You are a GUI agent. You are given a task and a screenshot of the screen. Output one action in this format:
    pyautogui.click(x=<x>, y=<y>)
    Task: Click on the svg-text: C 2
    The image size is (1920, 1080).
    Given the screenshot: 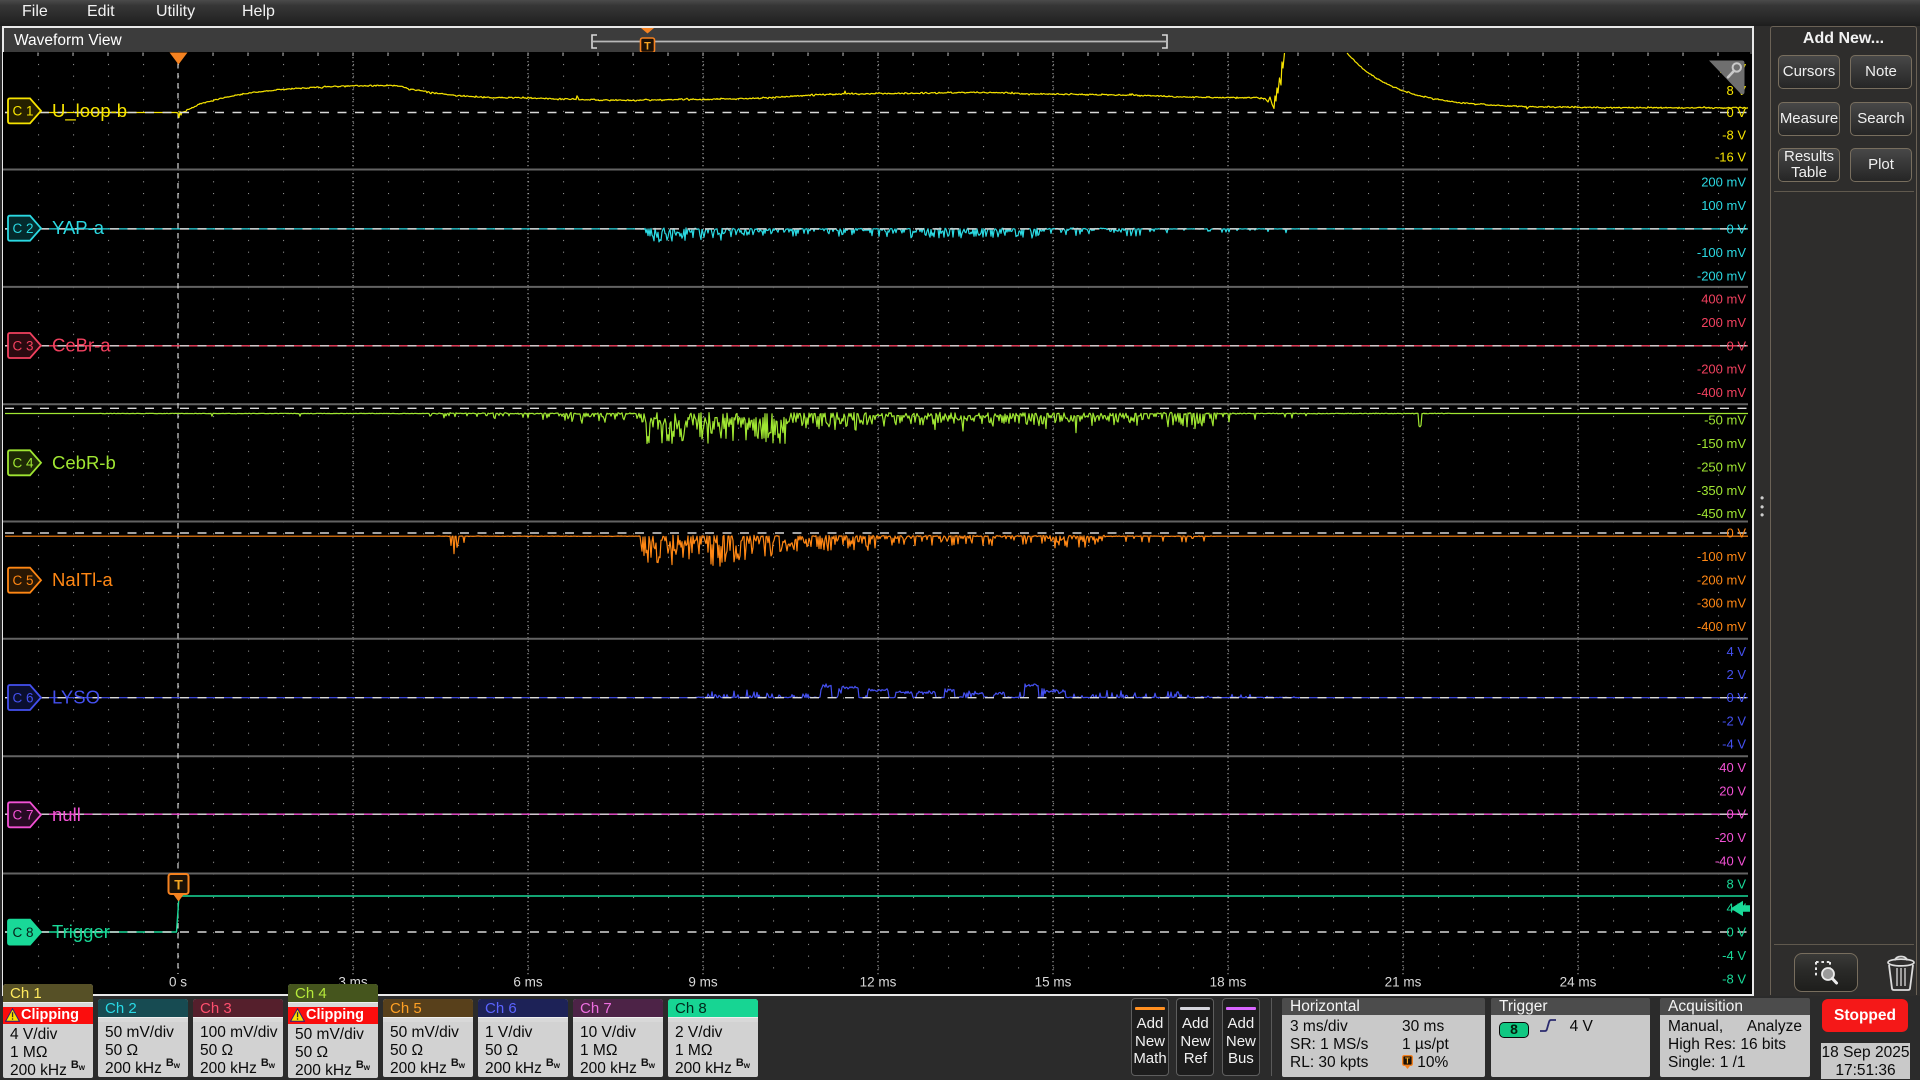 What is the action you would take?
    pyautogui.click(x=22, y=228)
    